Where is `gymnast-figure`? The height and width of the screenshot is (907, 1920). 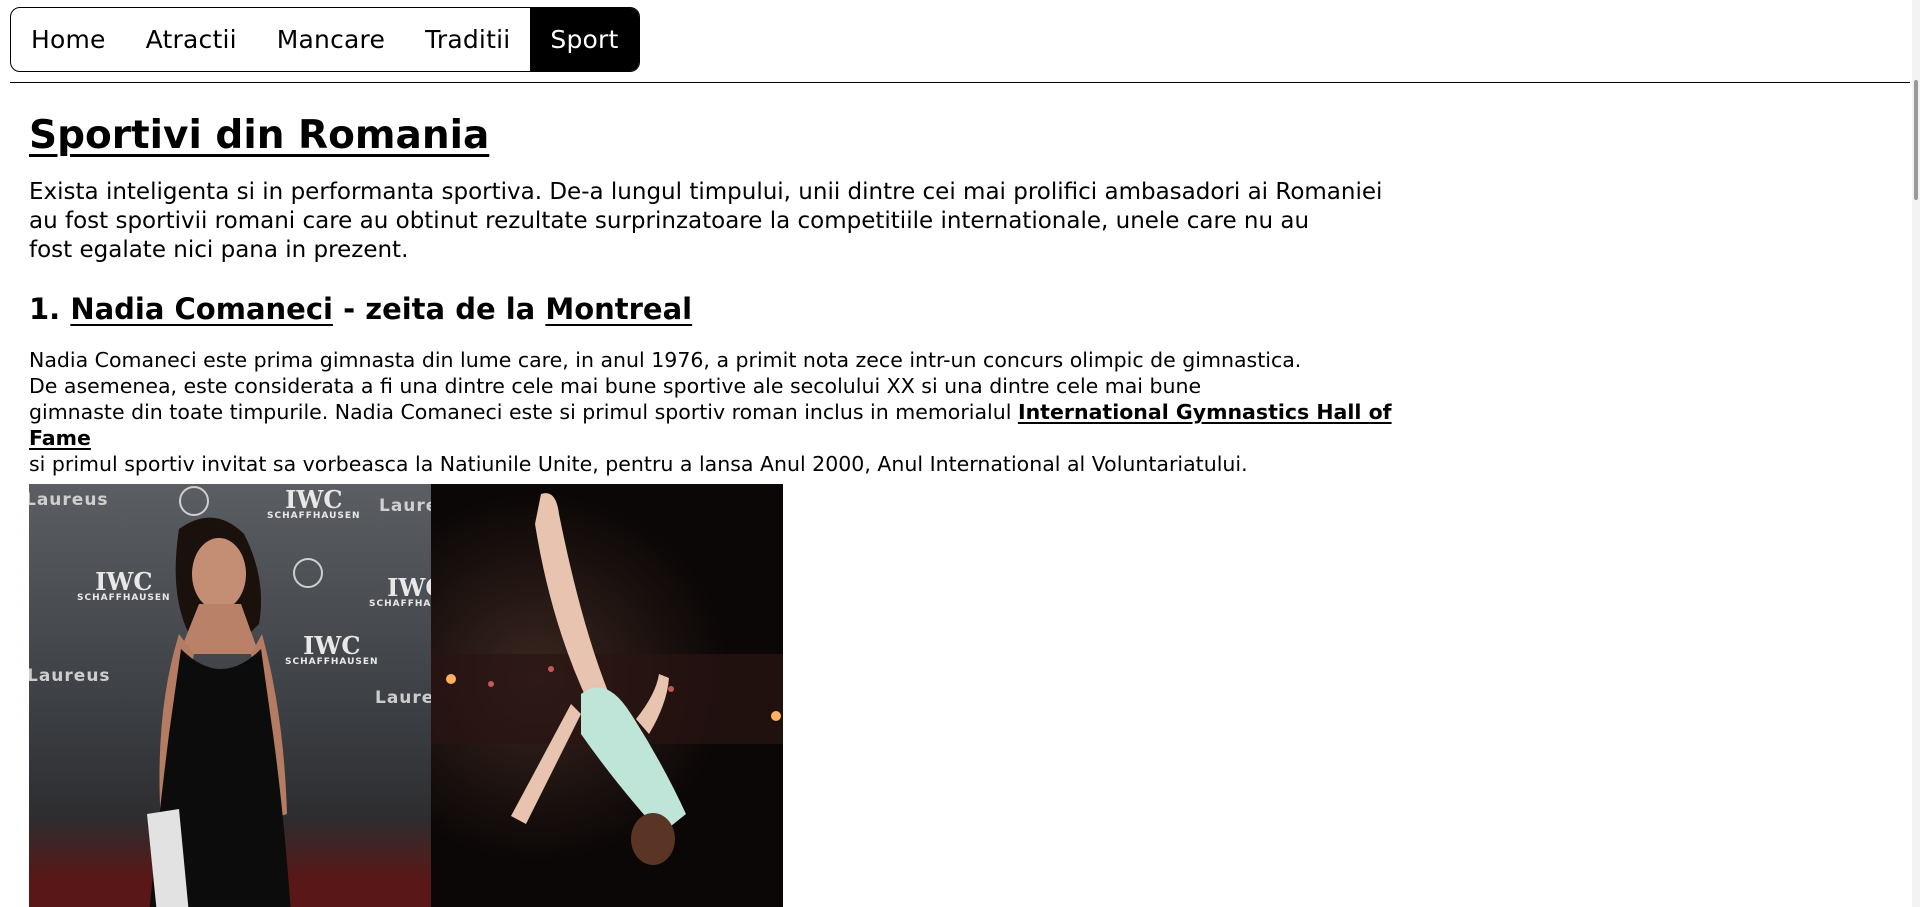
gymnast-figure is located at coordinates (607, 679).